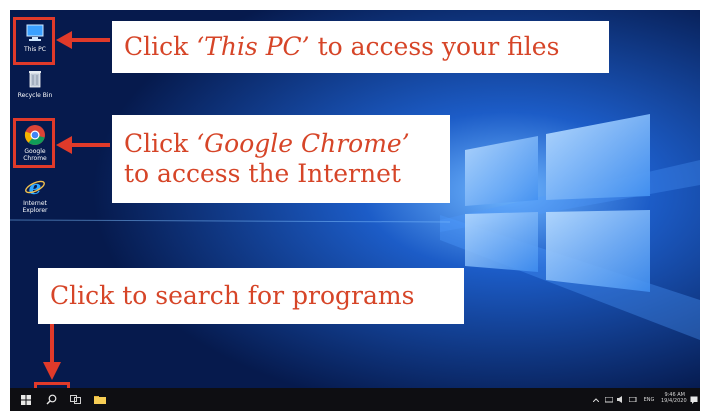  I want to click on task-view-icon, so click(75, 399).